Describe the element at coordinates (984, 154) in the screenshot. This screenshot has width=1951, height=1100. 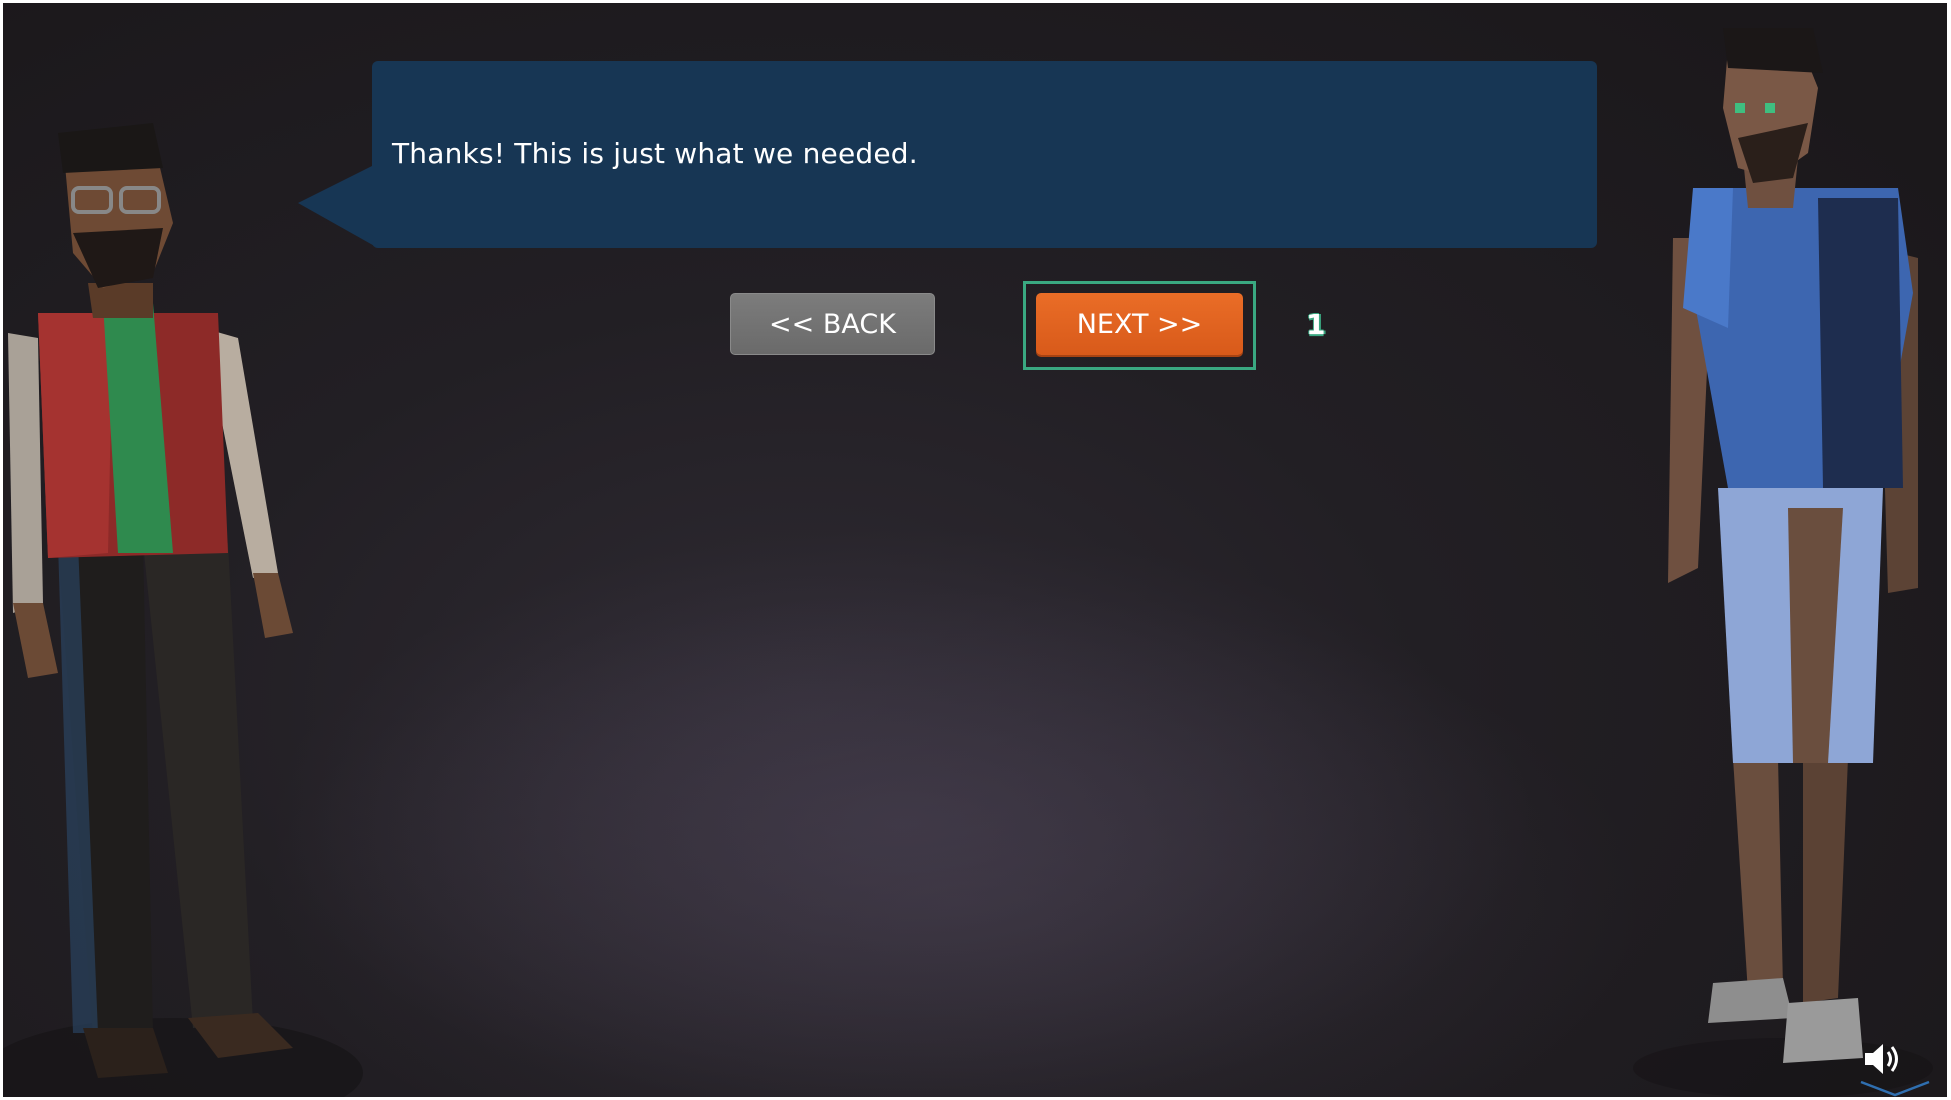
I see `dialog-bubble: Thanks! This is just what we needed.` at that location.